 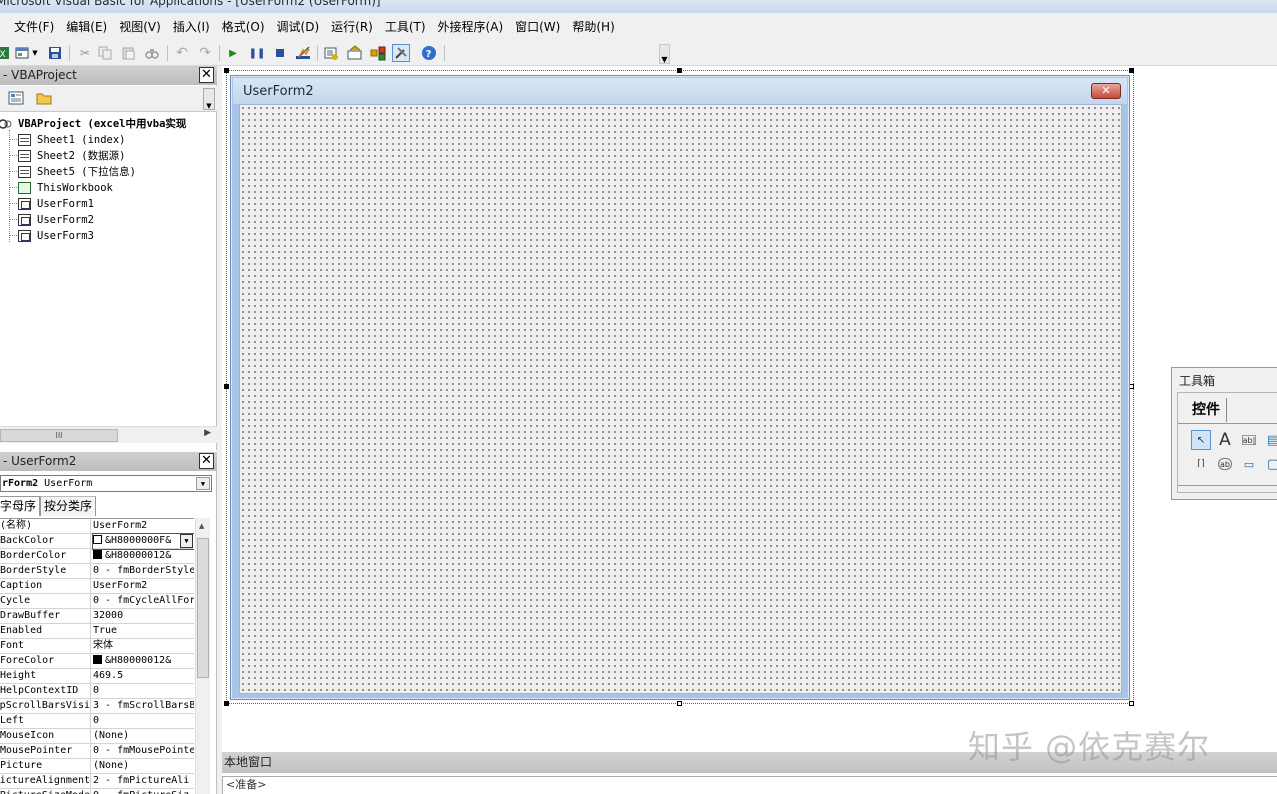 What do you see at coordinates (378, 53) in the screenshot?
I see `object-browser-icon` at bounding box center [378, 53].